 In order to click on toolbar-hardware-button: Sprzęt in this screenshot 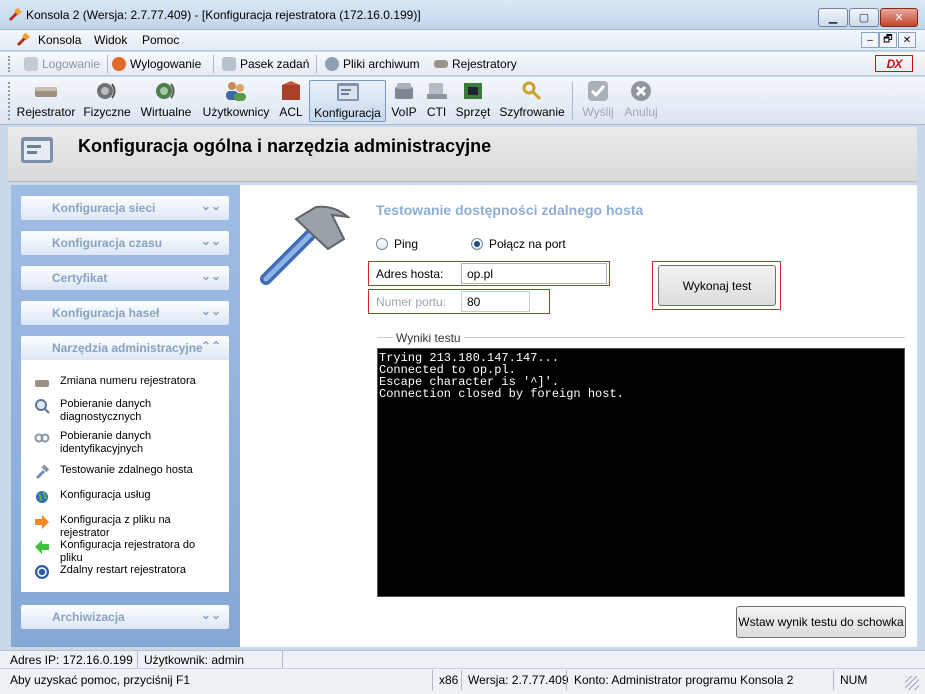, I will do `click(473, 101)`.